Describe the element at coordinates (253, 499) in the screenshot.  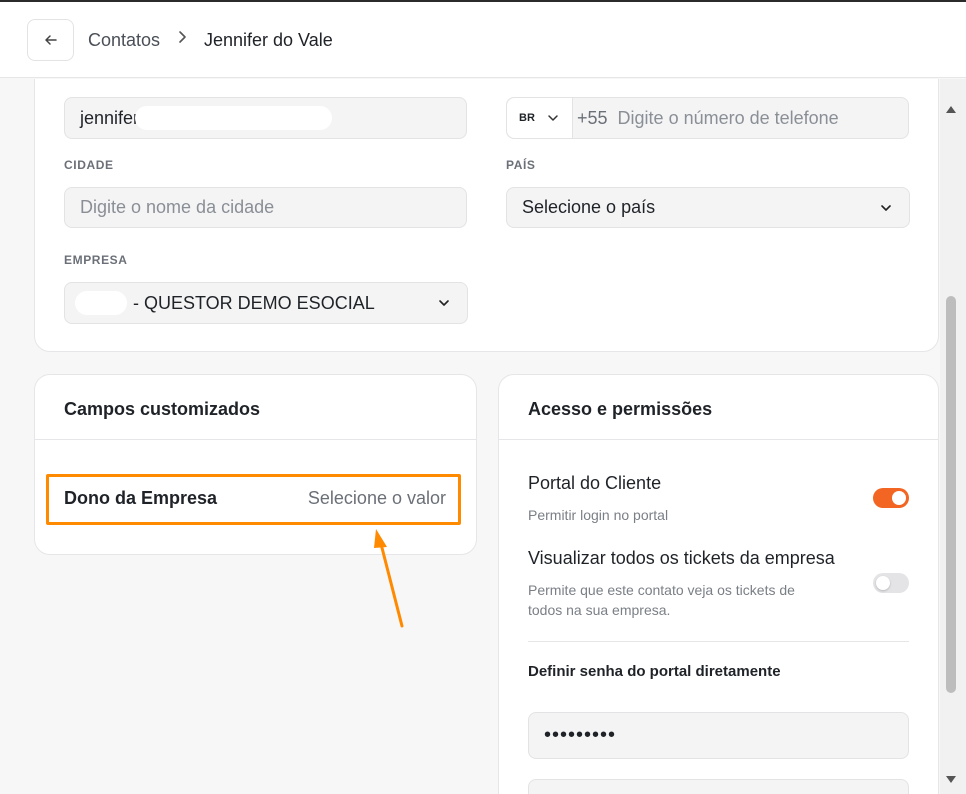
I see `annotation-highlight-box` at that location.